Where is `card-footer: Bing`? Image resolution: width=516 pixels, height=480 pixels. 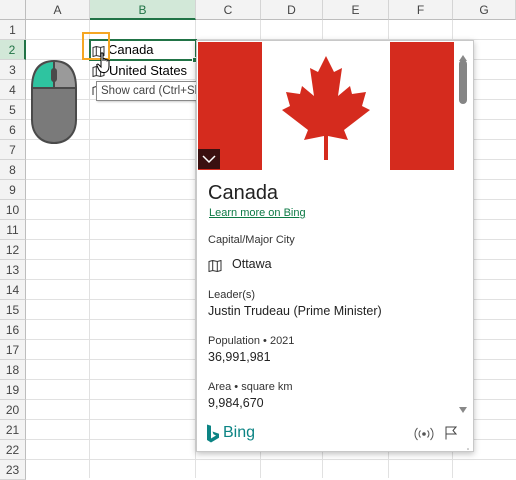 card-footer: Bing is located at coordinates (335, 433).